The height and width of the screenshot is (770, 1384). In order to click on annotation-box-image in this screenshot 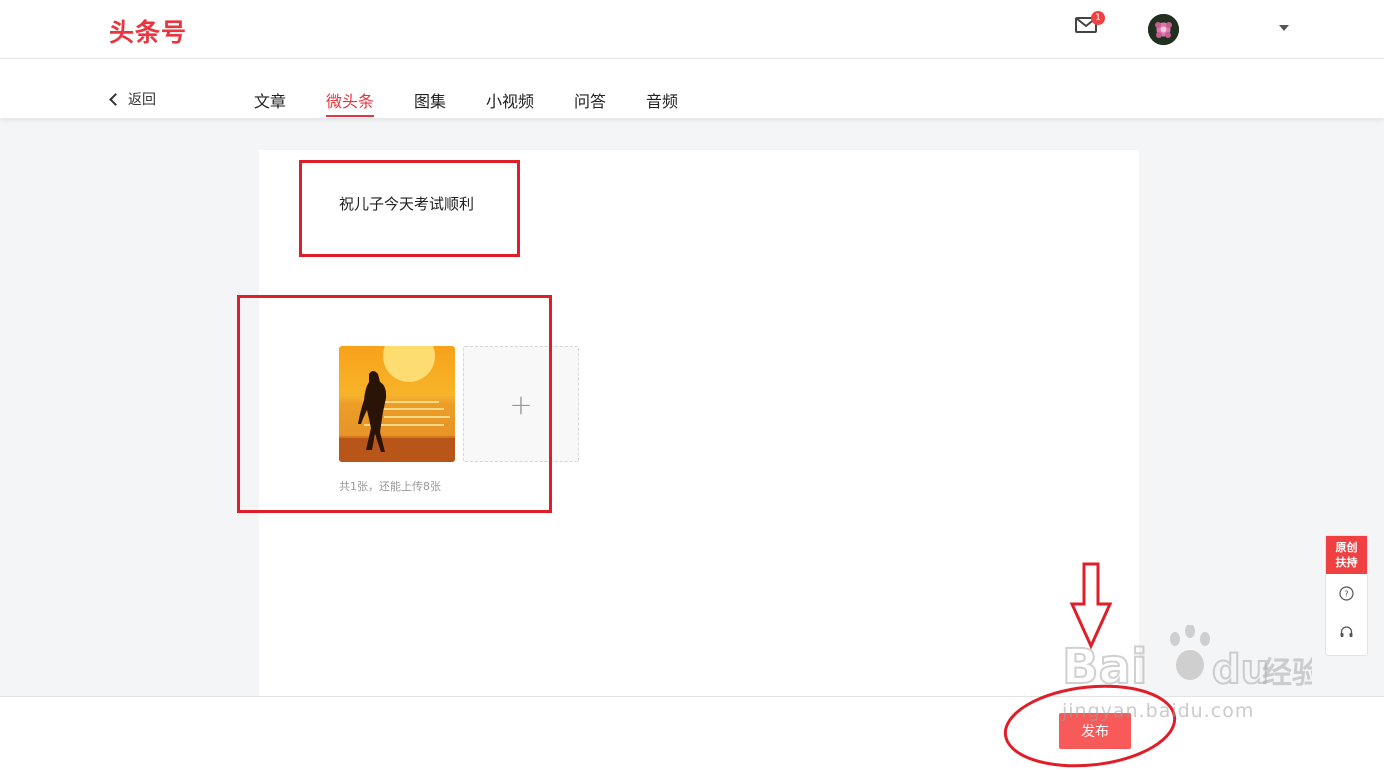, I will do `click(394, 404)`.